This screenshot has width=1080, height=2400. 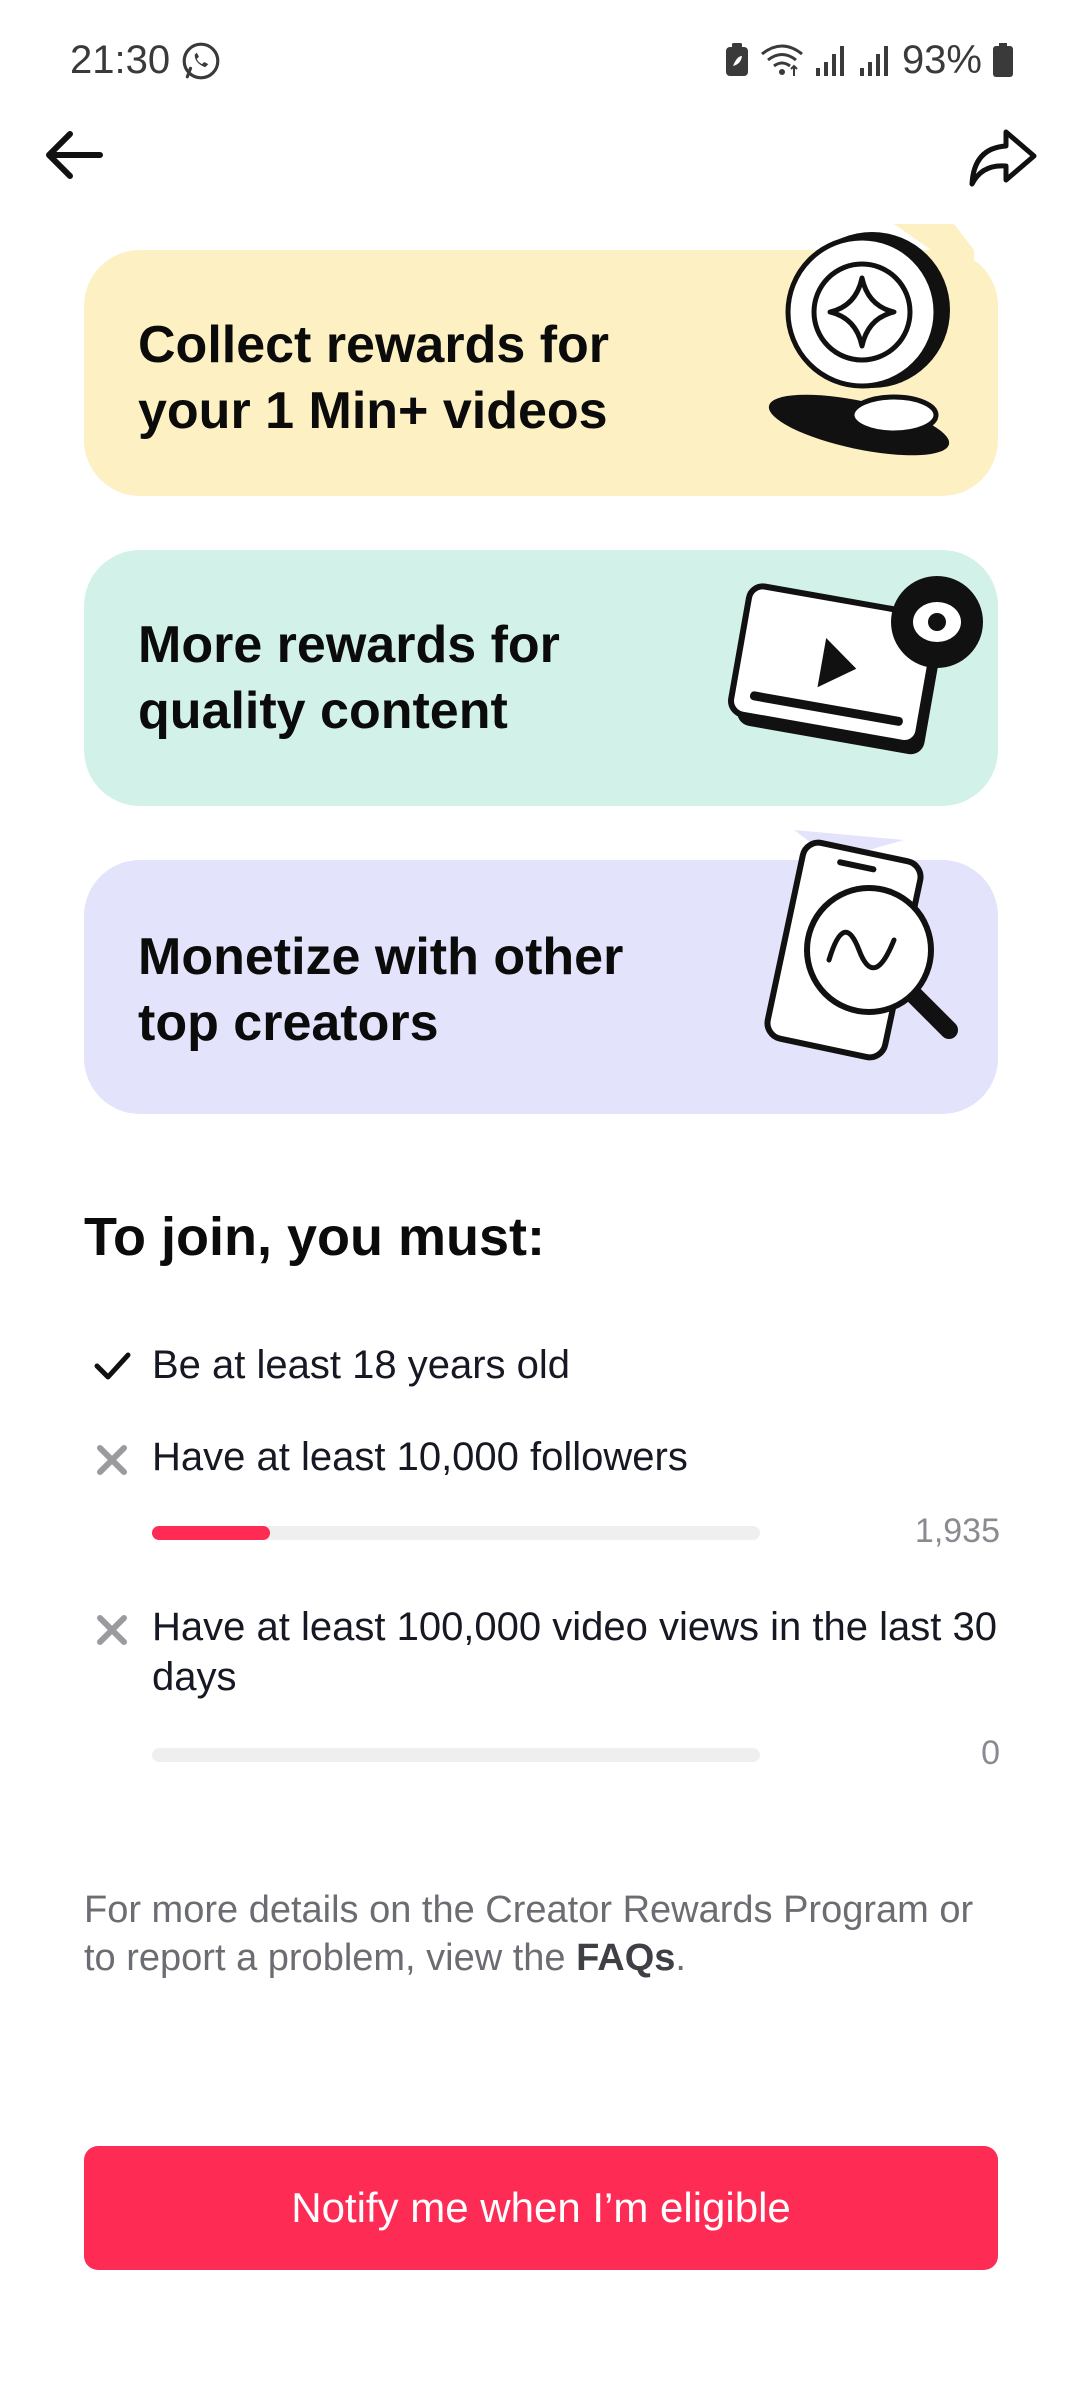 I want to click on coins-icon, so click(x=871, y=340).